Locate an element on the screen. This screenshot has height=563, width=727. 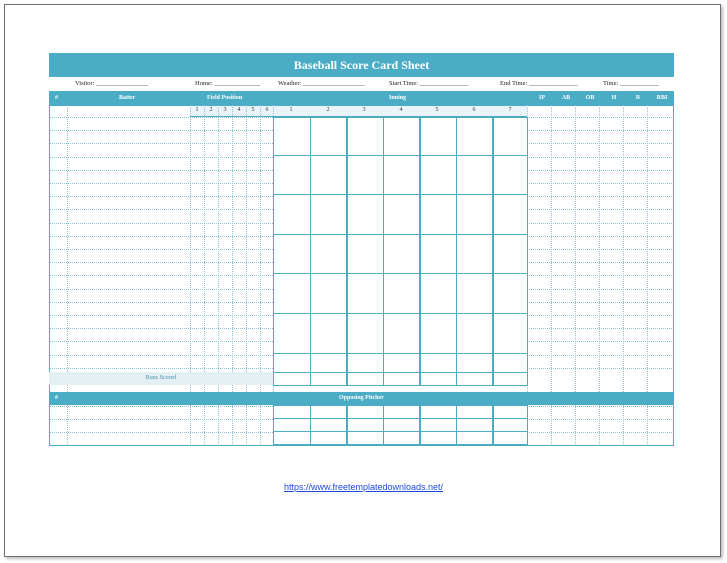
header-stat-h: H is located at coordinates (614, 98).